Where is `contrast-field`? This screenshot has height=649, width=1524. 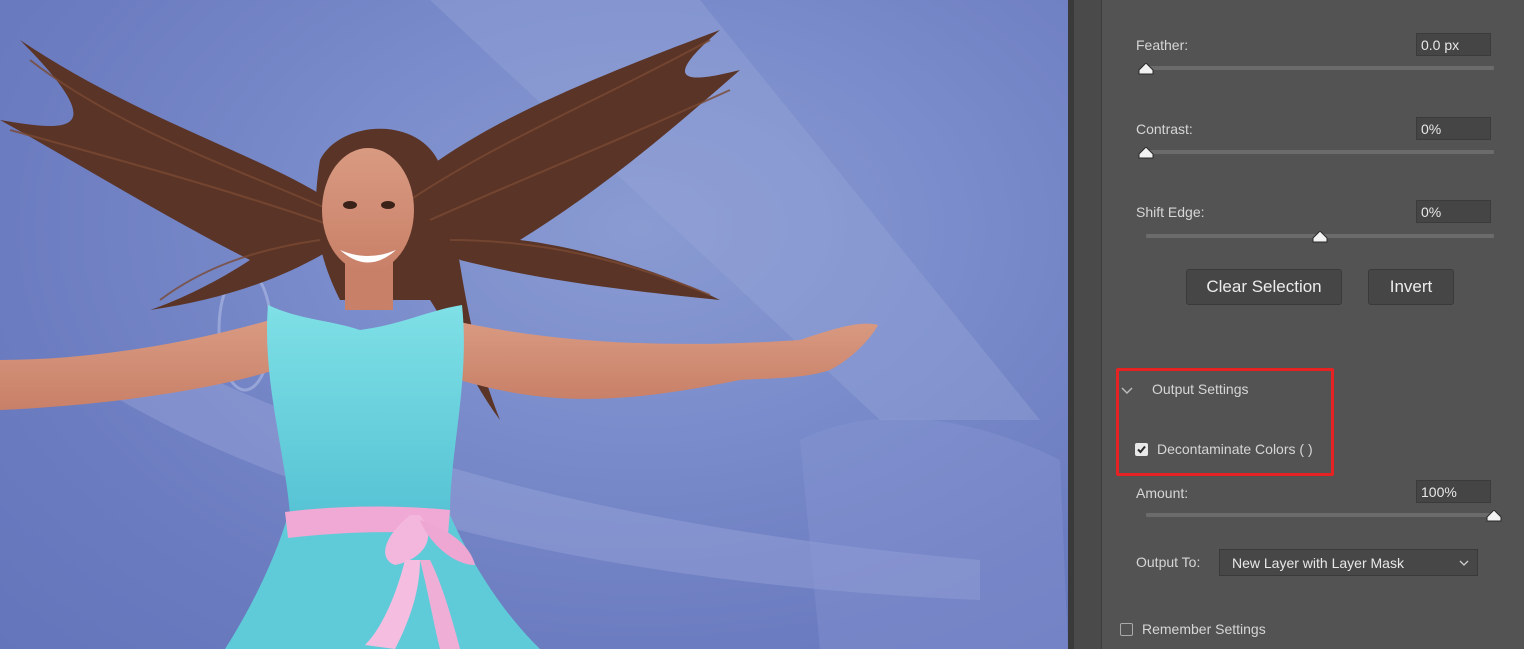 contrast-field is located at coordinates (1453, 128).